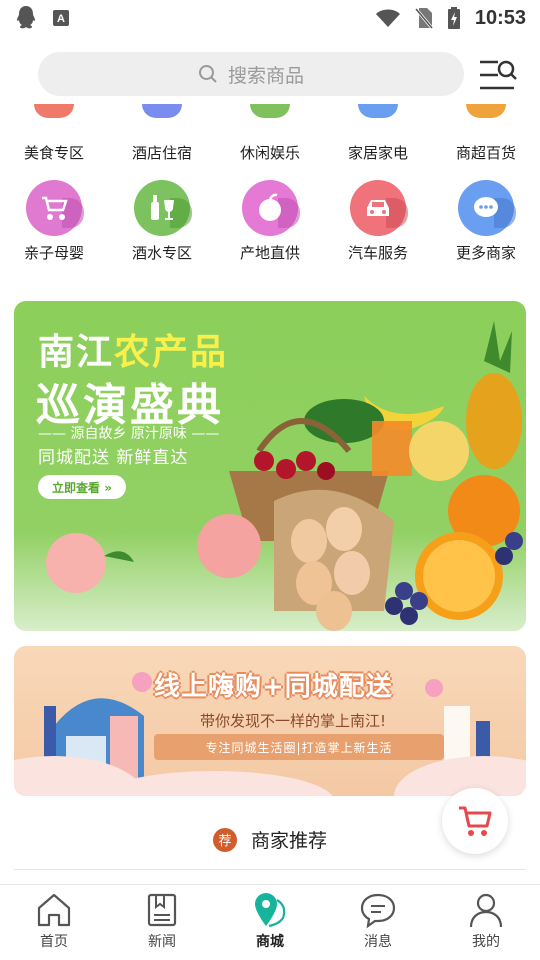  Describe the element at coordinates (270, 111) in the screenshot. I see `leisure-icon` at that location.